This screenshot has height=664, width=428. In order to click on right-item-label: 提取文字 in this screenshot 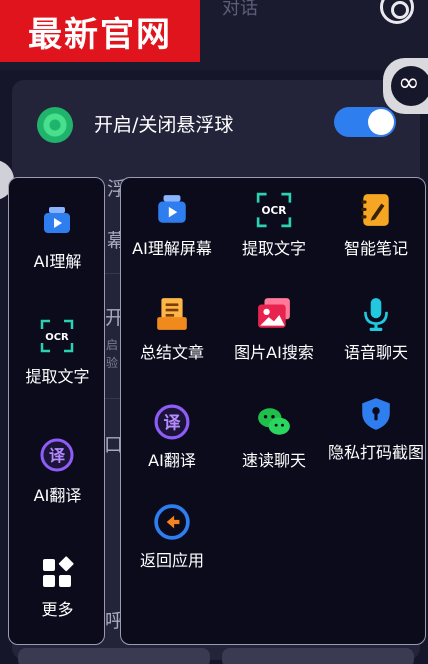, I will do `click(273, 248)`.